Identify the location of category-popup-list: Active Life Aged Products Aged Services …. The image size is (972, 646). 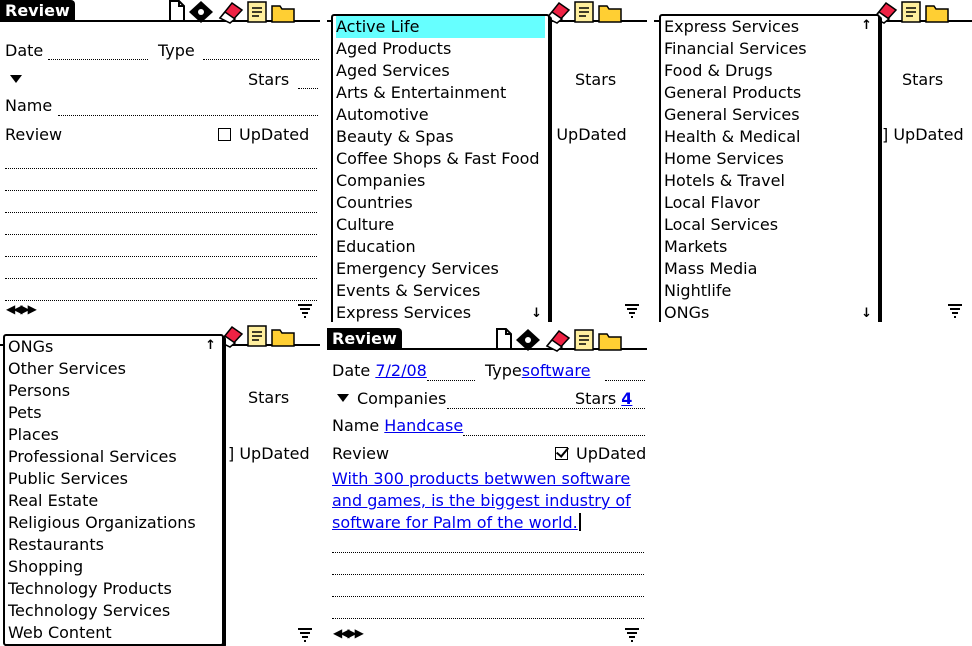
(440, 168).